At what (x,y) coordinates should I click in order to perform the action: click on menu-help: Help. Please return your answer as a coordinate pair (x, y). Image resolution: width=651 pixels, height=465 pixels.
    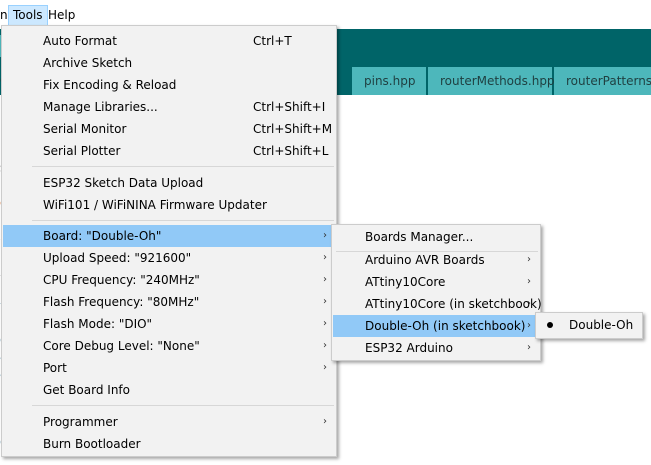
    Looking at the image, I should click on (61, 15).